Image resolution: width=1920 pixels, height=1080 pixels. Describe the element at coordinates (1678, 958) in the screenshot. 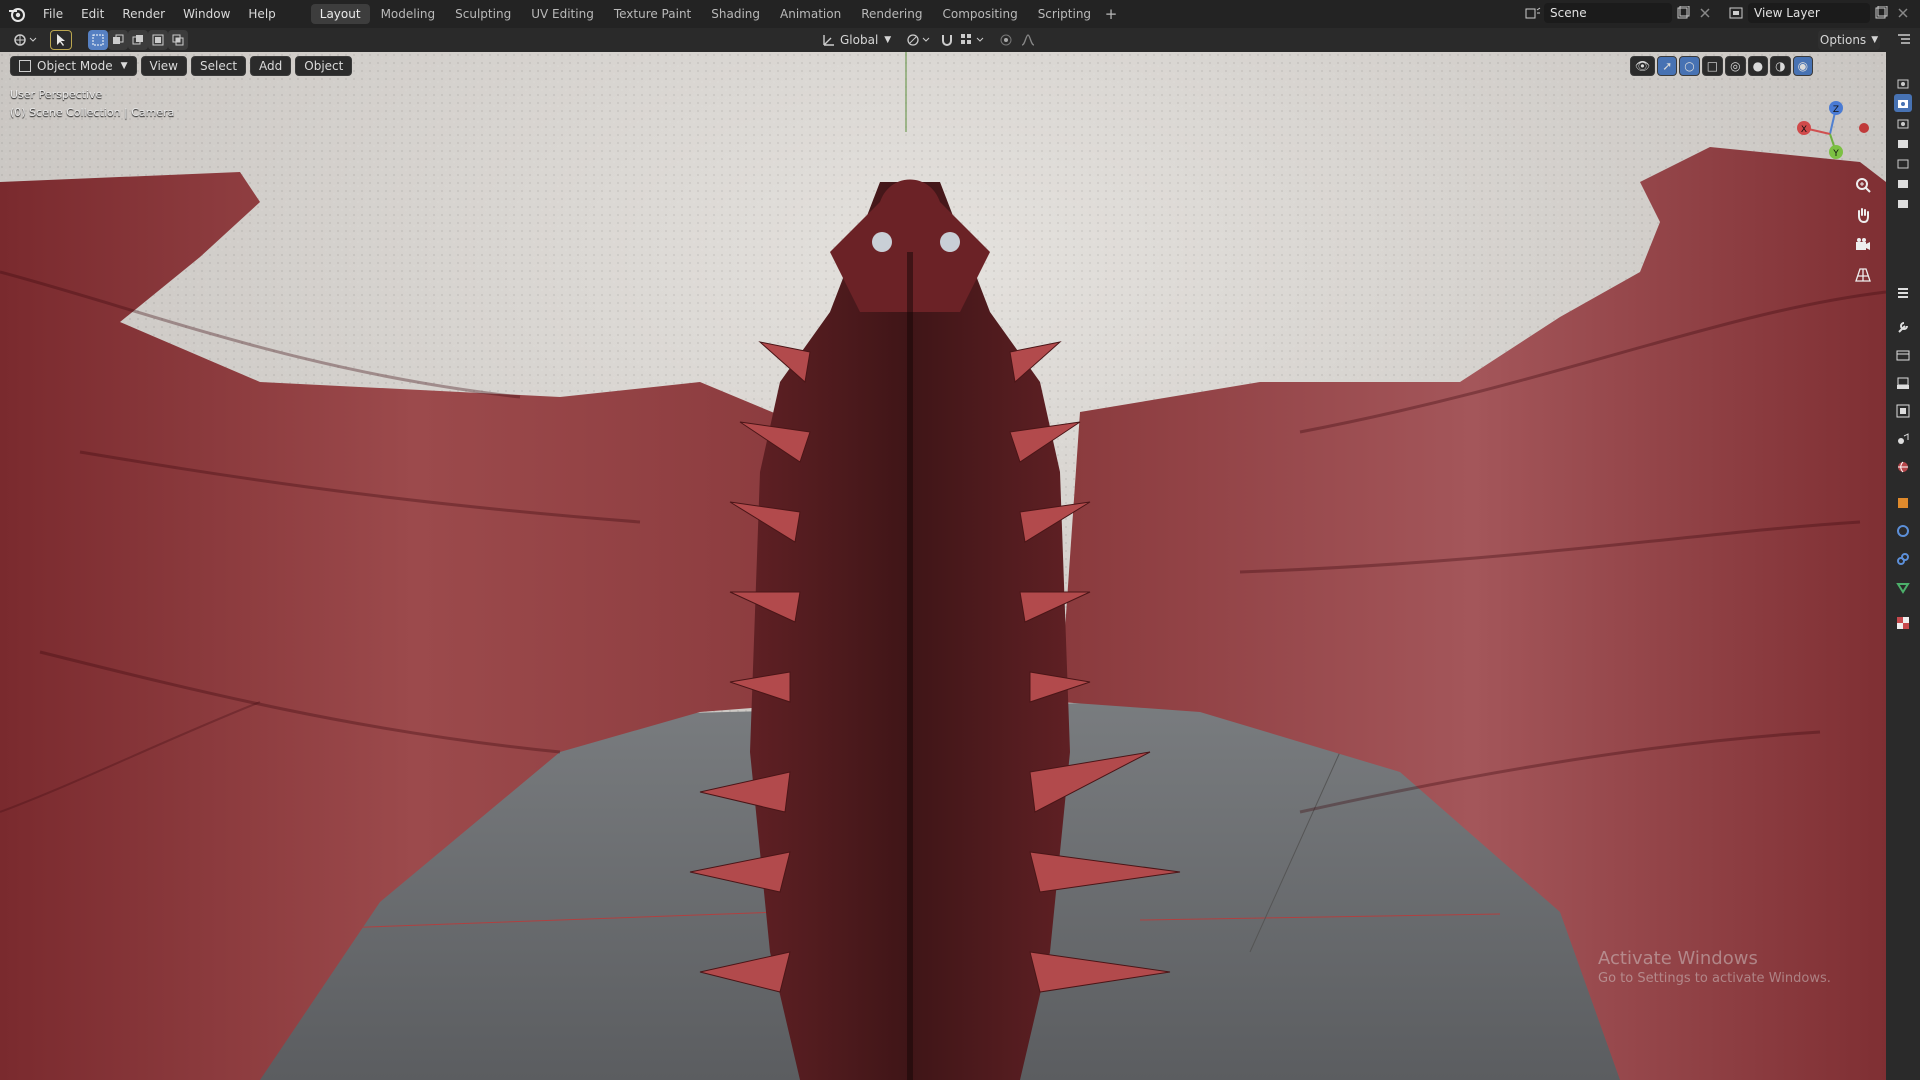

I see `watermark-title: Activate Windows` at that location.